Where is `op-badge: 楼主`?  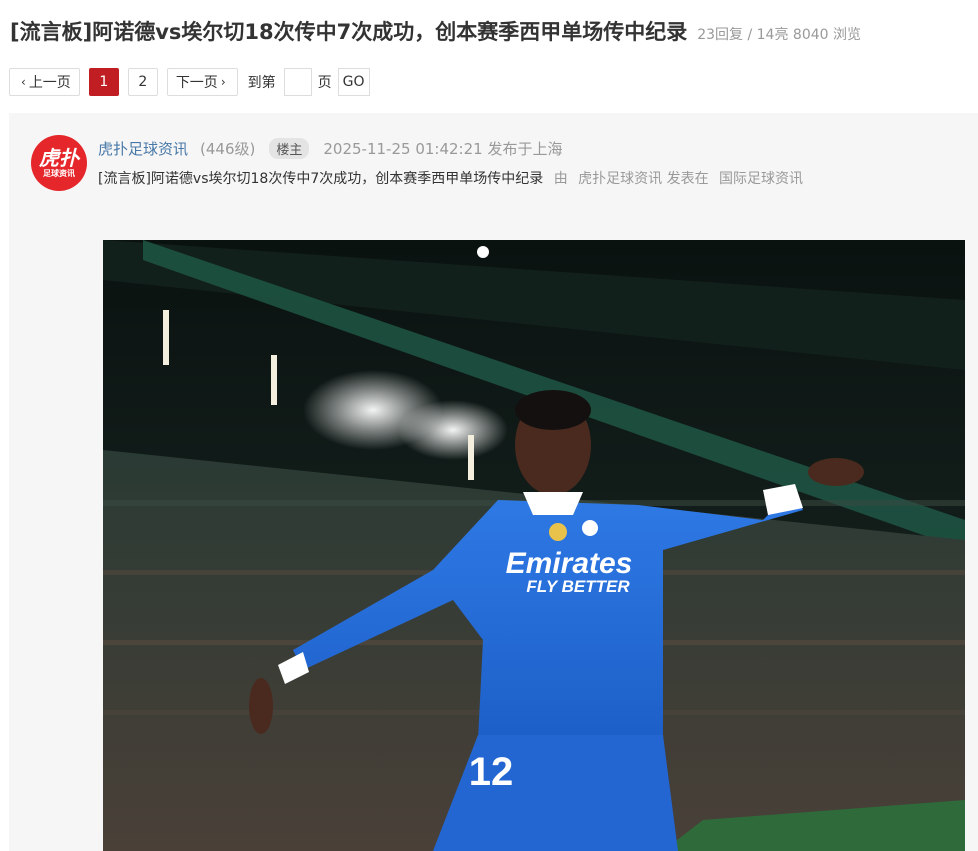
op-badge: 楼主 is located at coordinates (289, 148).